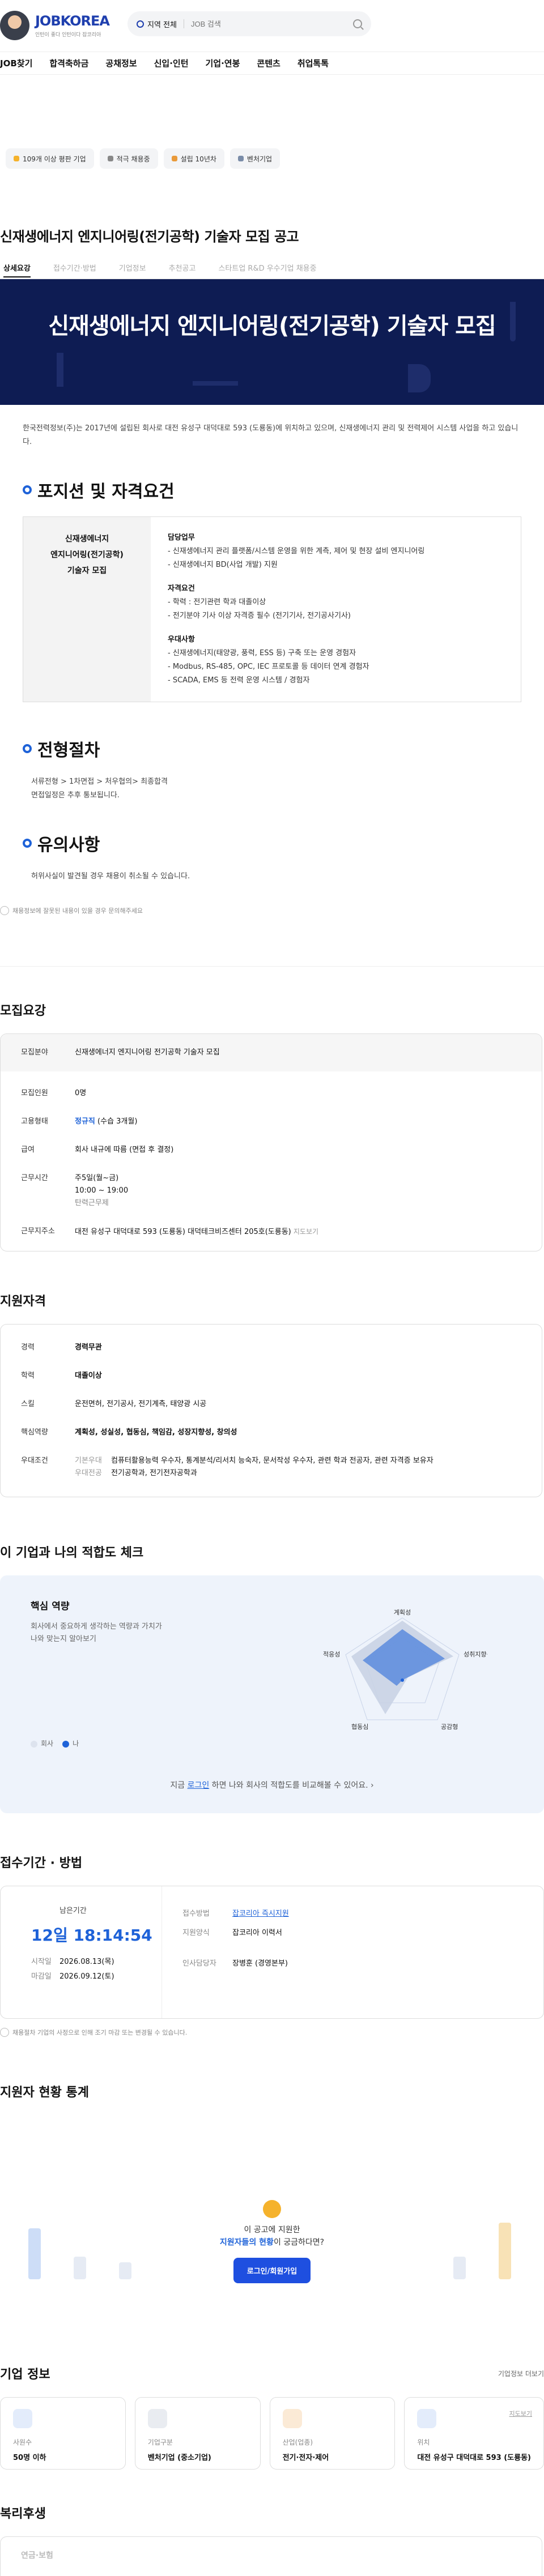  What do you see at coordinates (34, 1460) in the screenshot?
I see `row-label: 우대조건` at bounding box center [34, 1460].